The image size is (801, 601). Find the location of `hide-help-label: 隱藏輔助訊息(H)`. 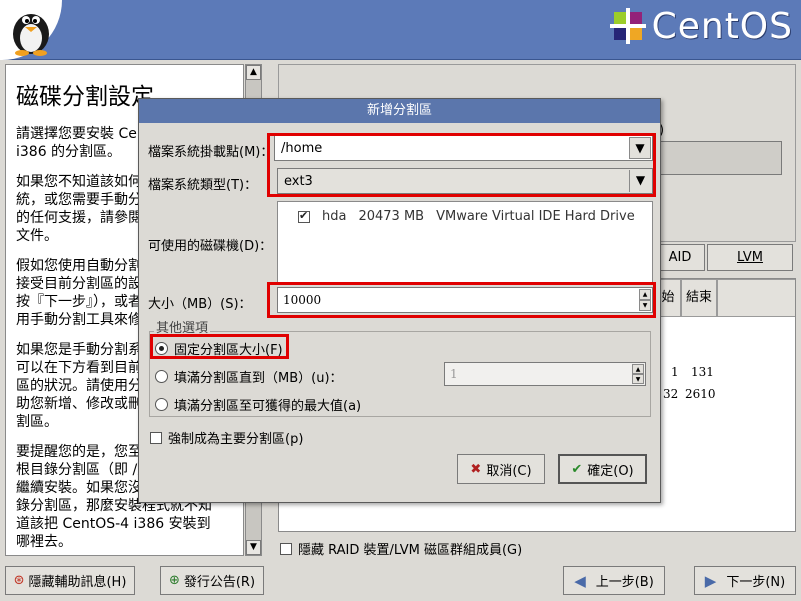

hide-help-label: 隱藏輔助訊息(H) is located at coordinates (77, 582).